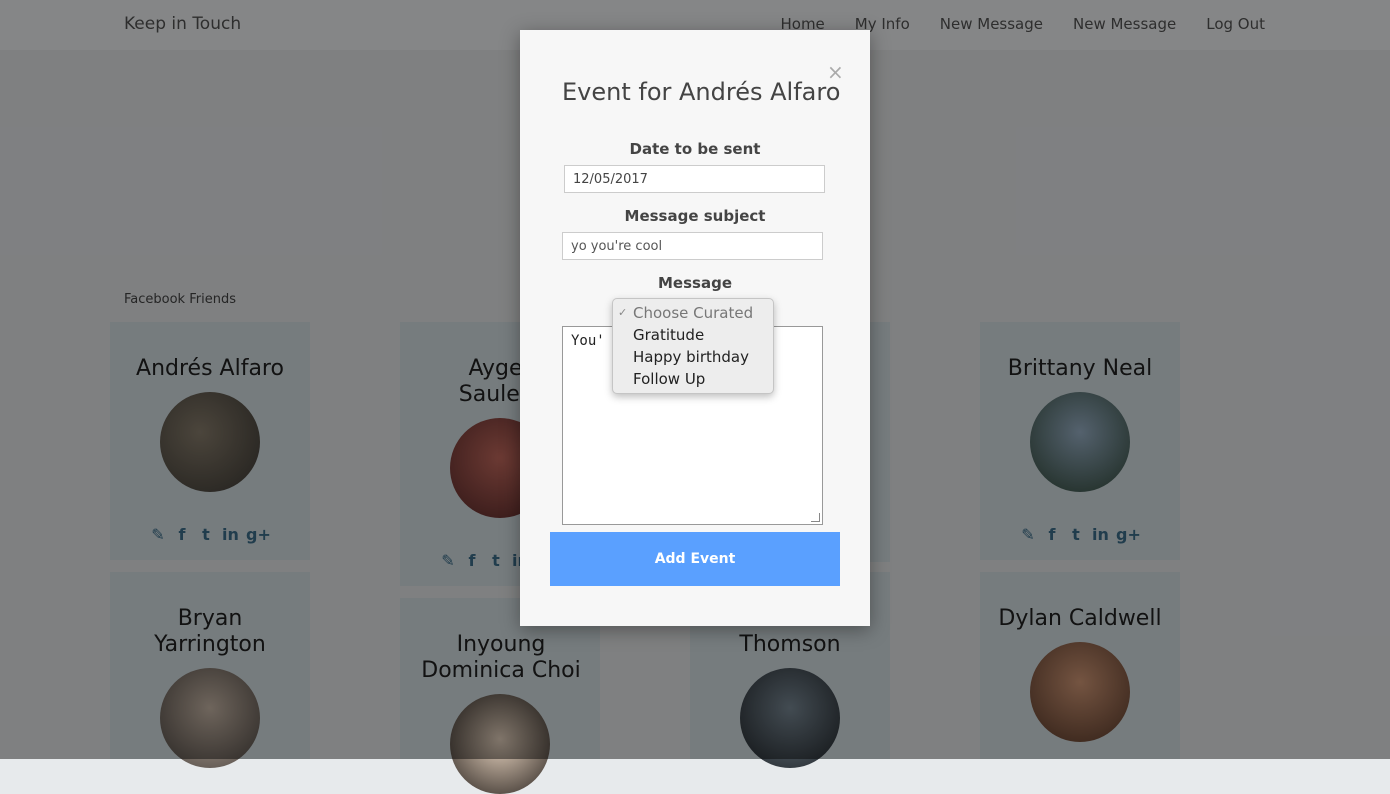  What do you see at coordinates (695, 216) in the screenshot?
I see `subject-label: Message subject` at bounding box center [695, 216].